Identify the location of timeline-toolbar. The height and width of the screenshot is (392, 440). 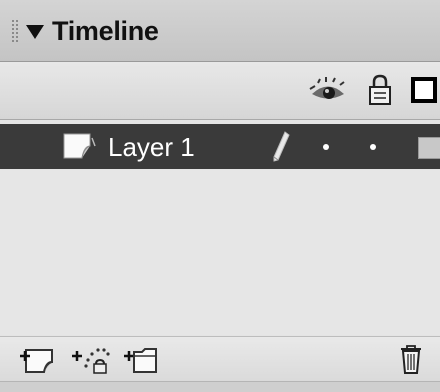
(220, 359).